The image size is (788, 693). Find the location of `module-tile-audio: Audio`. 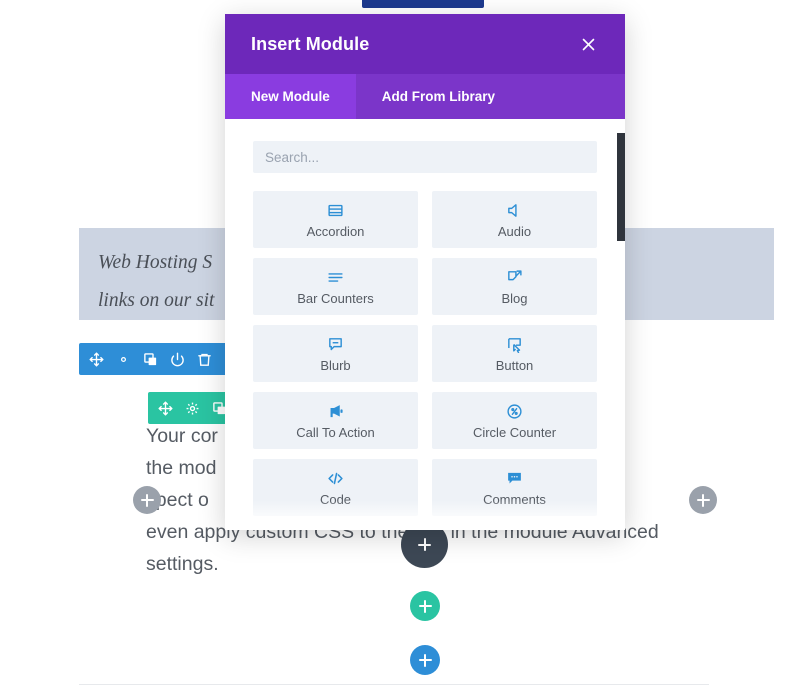

module-tile-audio: Audio is located at coordinates (514, 219).